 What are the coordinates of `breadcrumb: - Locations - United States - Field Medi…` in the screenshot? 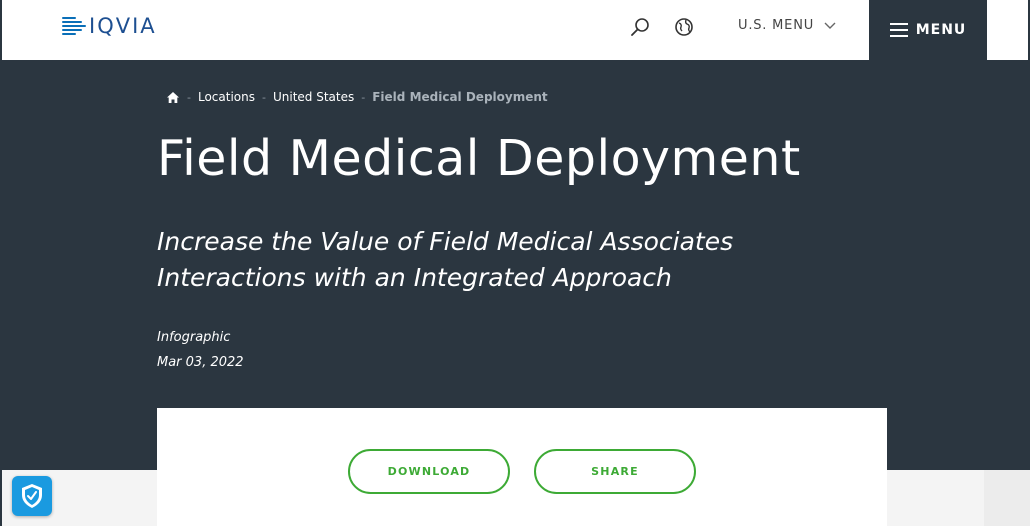 It's located at (357, 97).